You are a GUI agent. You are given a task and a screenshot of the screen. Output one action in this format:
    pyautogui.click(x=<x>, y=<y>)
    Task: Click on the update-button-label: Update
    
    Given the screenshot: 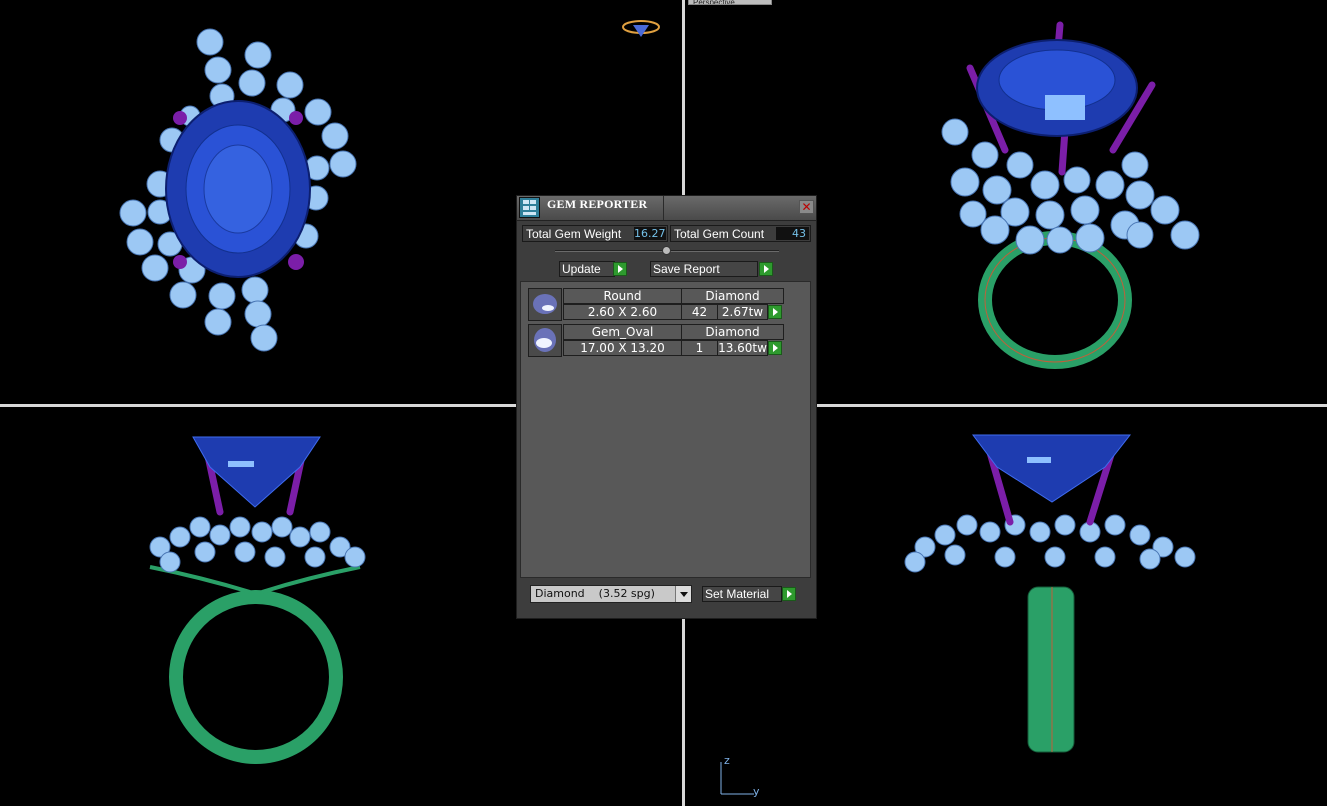 What is the action you would take?
    pyautogui.click(x=581, y=269)
    